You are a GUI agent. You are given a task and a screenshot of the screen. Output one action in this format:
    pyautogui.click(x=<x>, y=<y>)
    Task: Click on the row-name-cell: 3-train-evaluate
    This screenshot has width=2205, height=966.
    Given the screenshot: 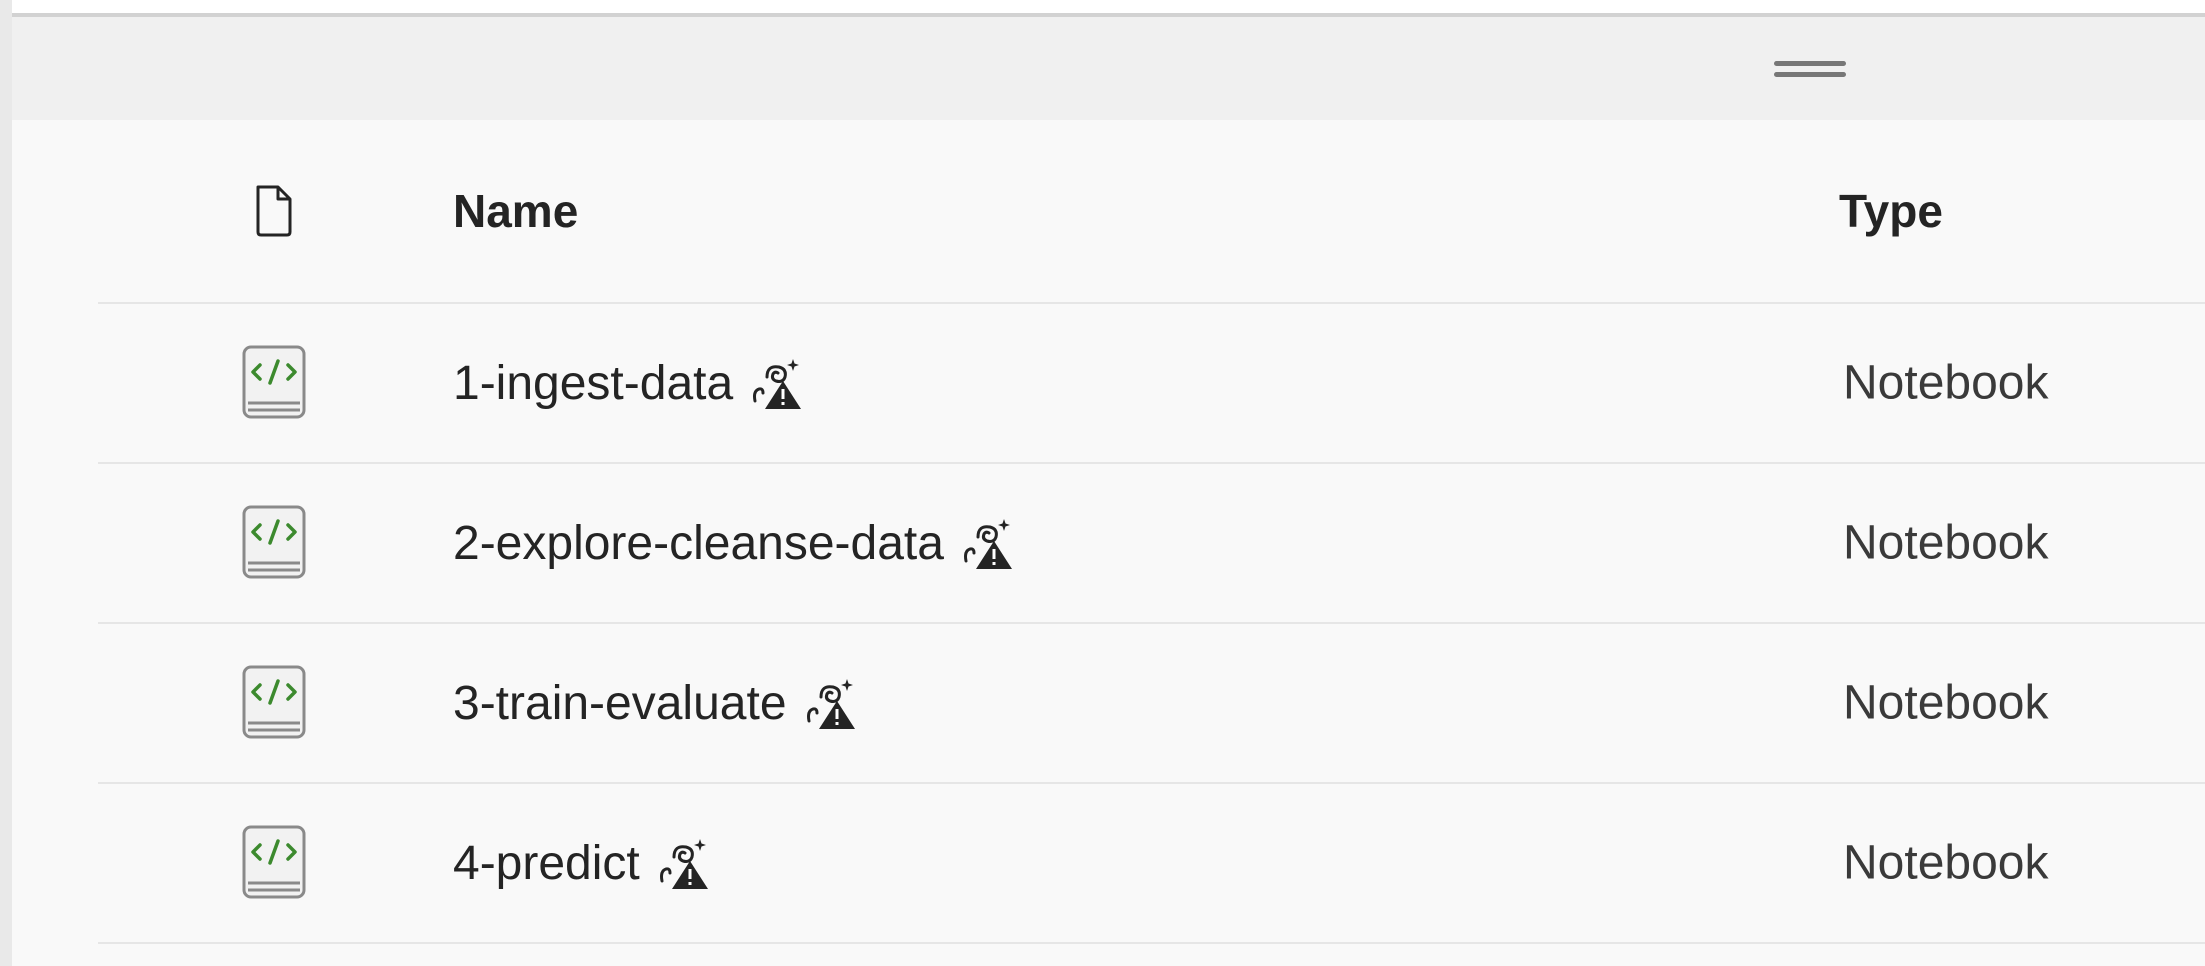 What is the action you would take?
    pyautogui.click(x=656, y=703)
    